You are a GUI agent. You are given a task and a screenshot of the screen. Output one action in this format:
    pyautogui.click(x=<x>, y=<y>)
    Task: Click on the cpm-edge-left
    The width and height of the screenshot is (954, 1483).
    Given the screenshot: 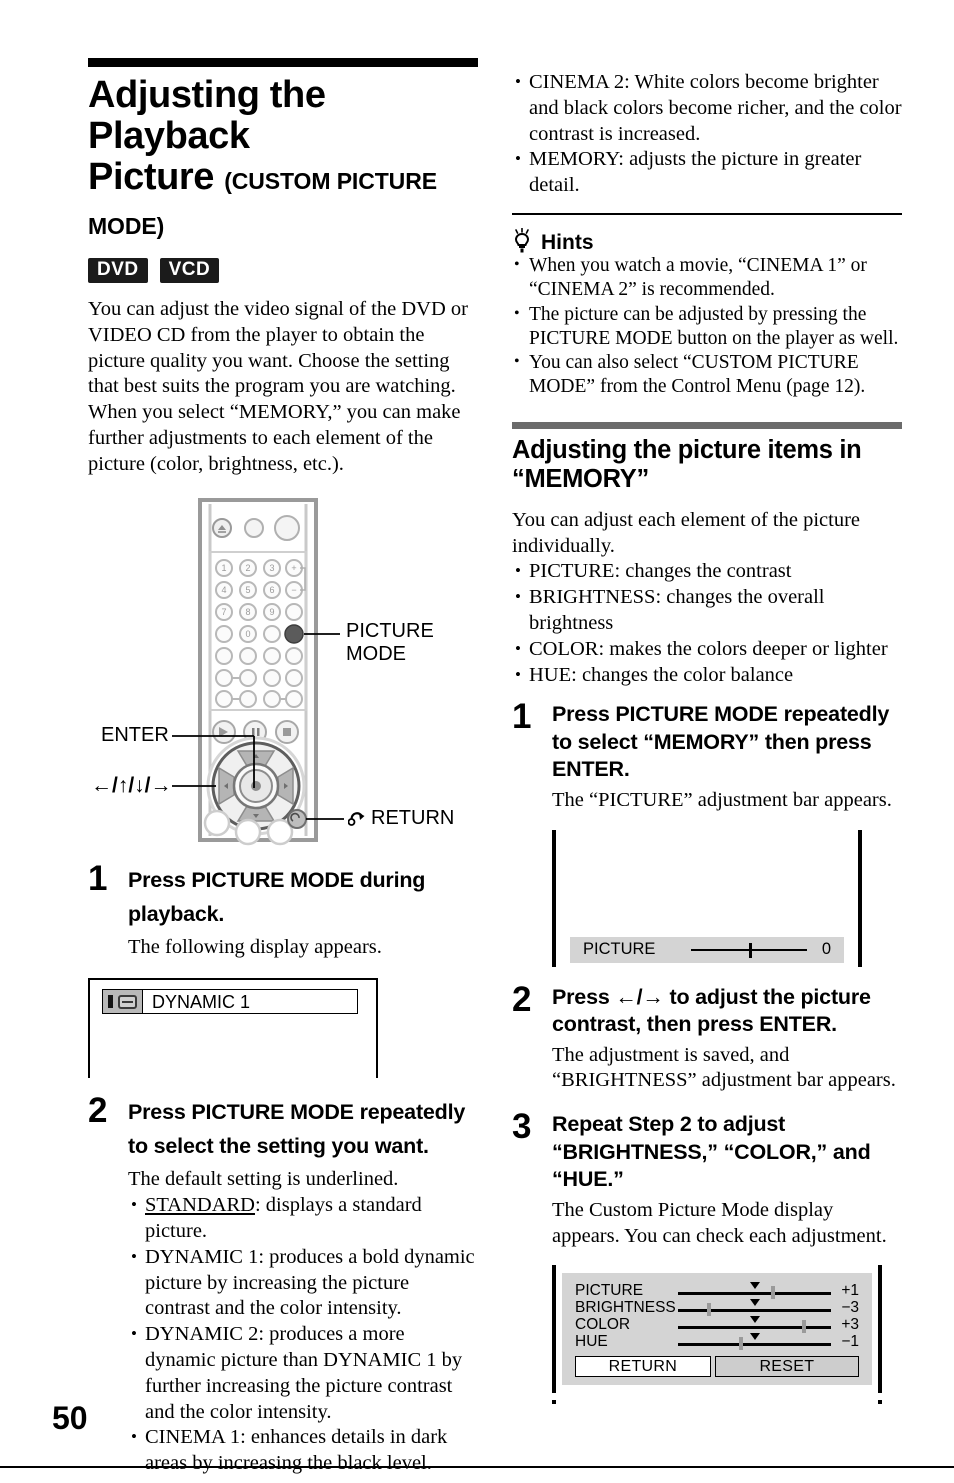 What is the action you would take?
    pyautogui.click(x=554, y=1329)
    